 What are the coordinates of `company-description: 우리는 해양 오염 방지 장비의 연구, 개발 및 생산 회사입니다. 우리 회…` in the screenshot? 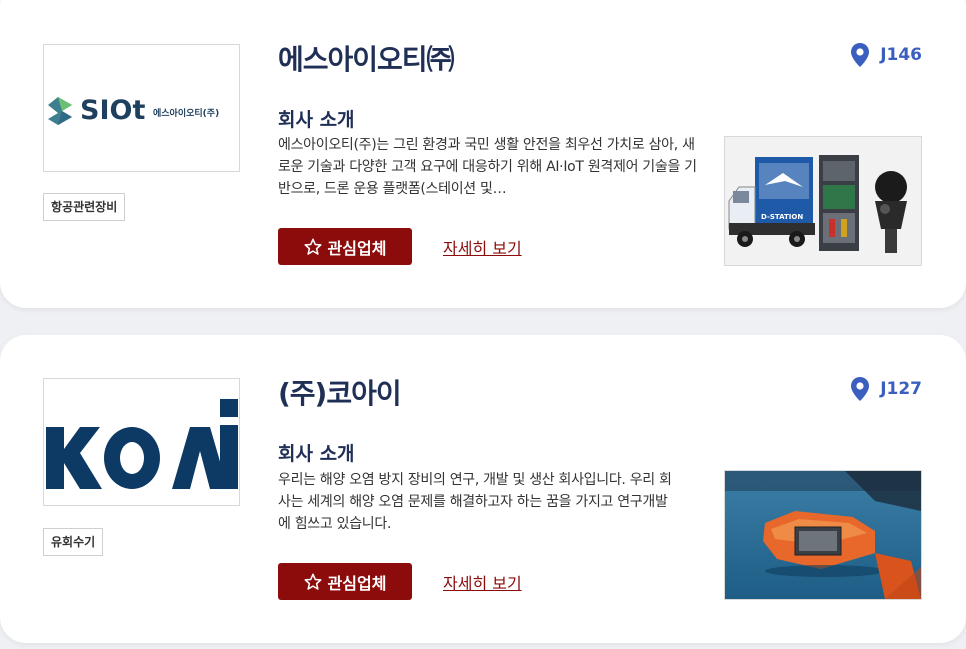 It's located at (475, 502).